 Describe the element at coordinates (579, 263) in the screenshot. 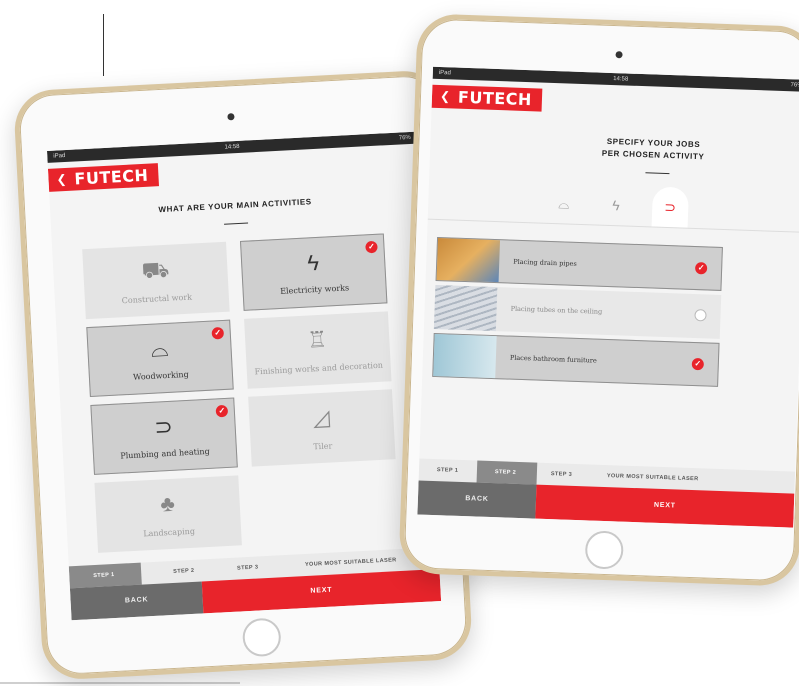

I see `job-row-drain-pipes: Placing drain pipes ✓` at that location.